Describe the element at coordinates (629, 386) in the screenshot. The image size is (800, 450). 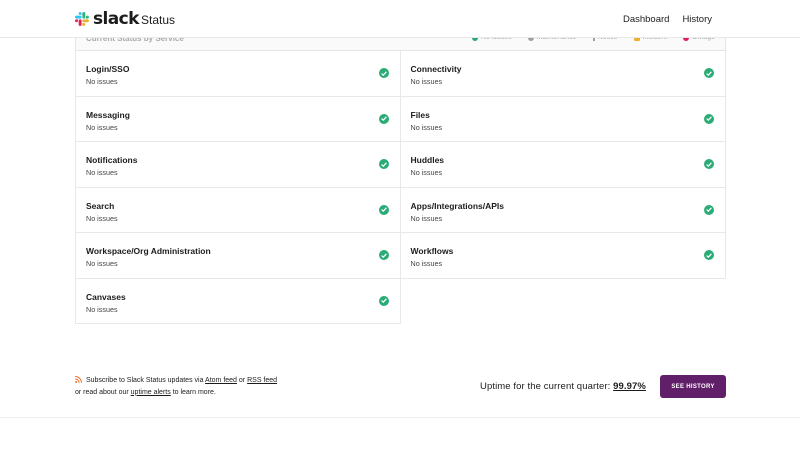
I see `uptime-value-link: 99.97%` at that location.